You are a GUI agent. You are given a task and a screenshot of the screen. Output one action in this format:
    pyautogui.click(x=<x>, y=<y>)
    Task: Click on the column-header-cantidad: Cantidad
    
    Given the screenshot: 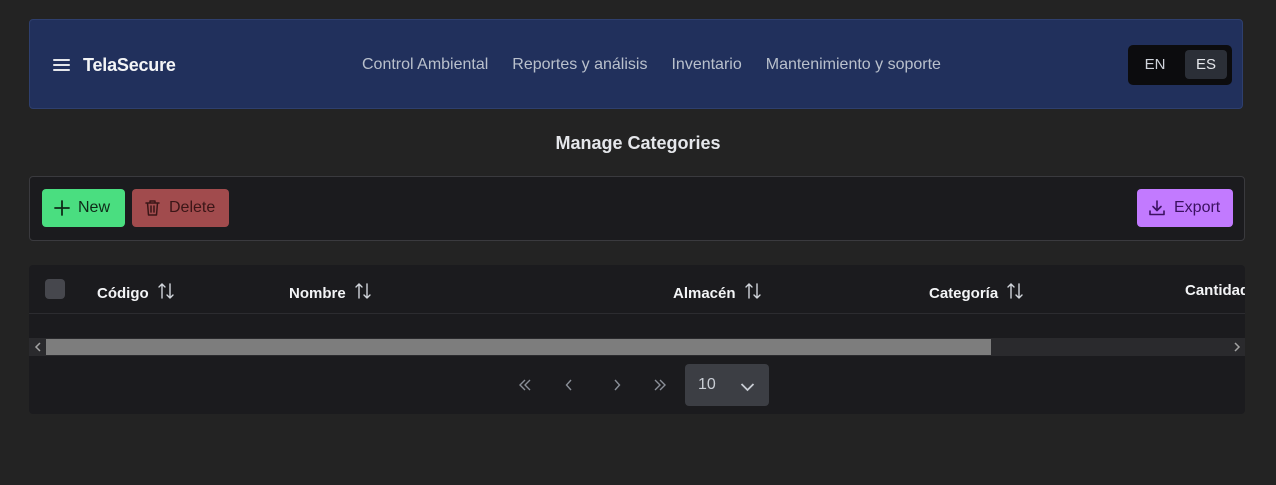 What is the action you would take?
    pyautogui.click(x=1215, y=290)
    